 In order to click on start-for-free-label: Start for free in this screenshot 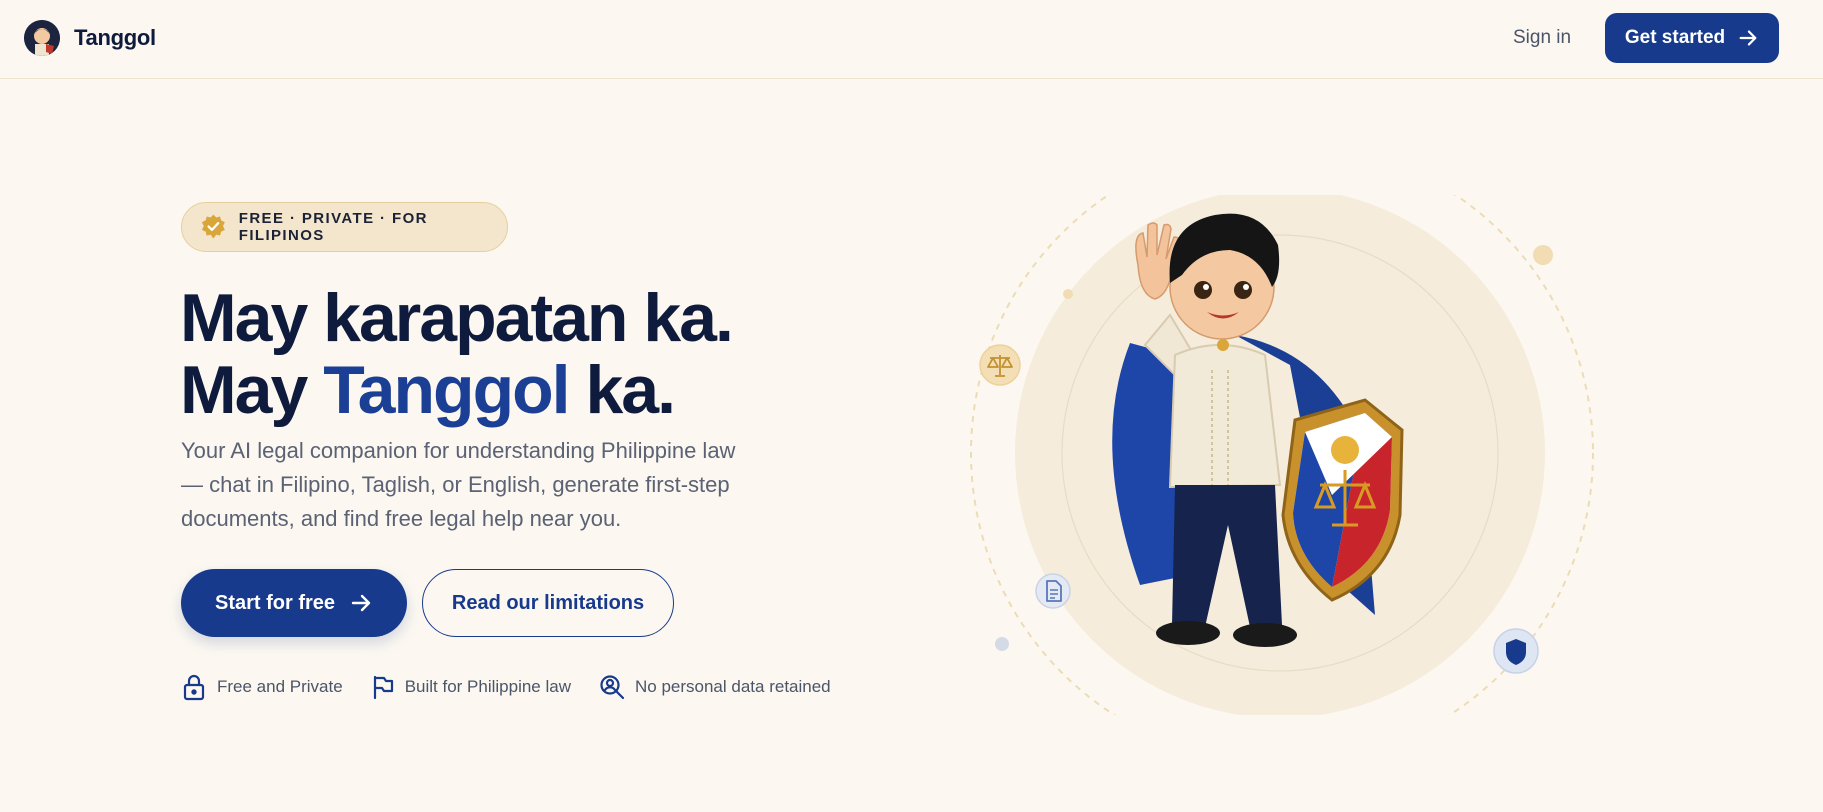, I will do `click(275, 602)`.